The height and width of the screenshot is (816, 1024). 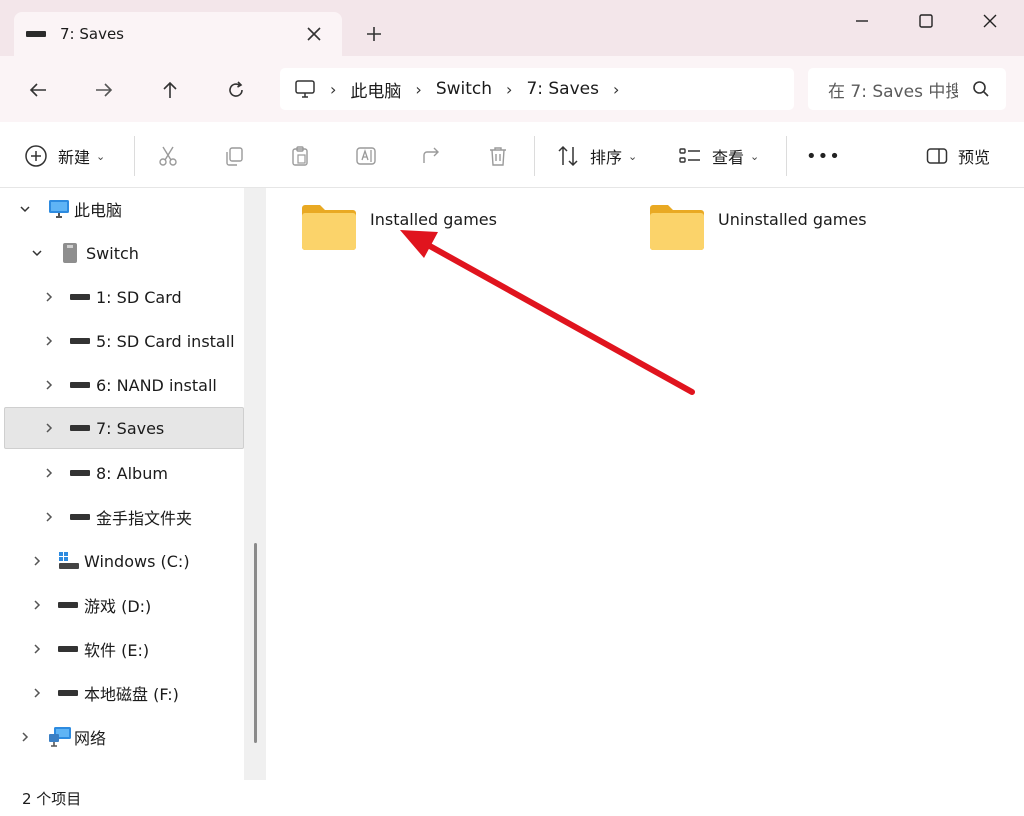 I want to click on refresh-button, so click(x=236, y=90).